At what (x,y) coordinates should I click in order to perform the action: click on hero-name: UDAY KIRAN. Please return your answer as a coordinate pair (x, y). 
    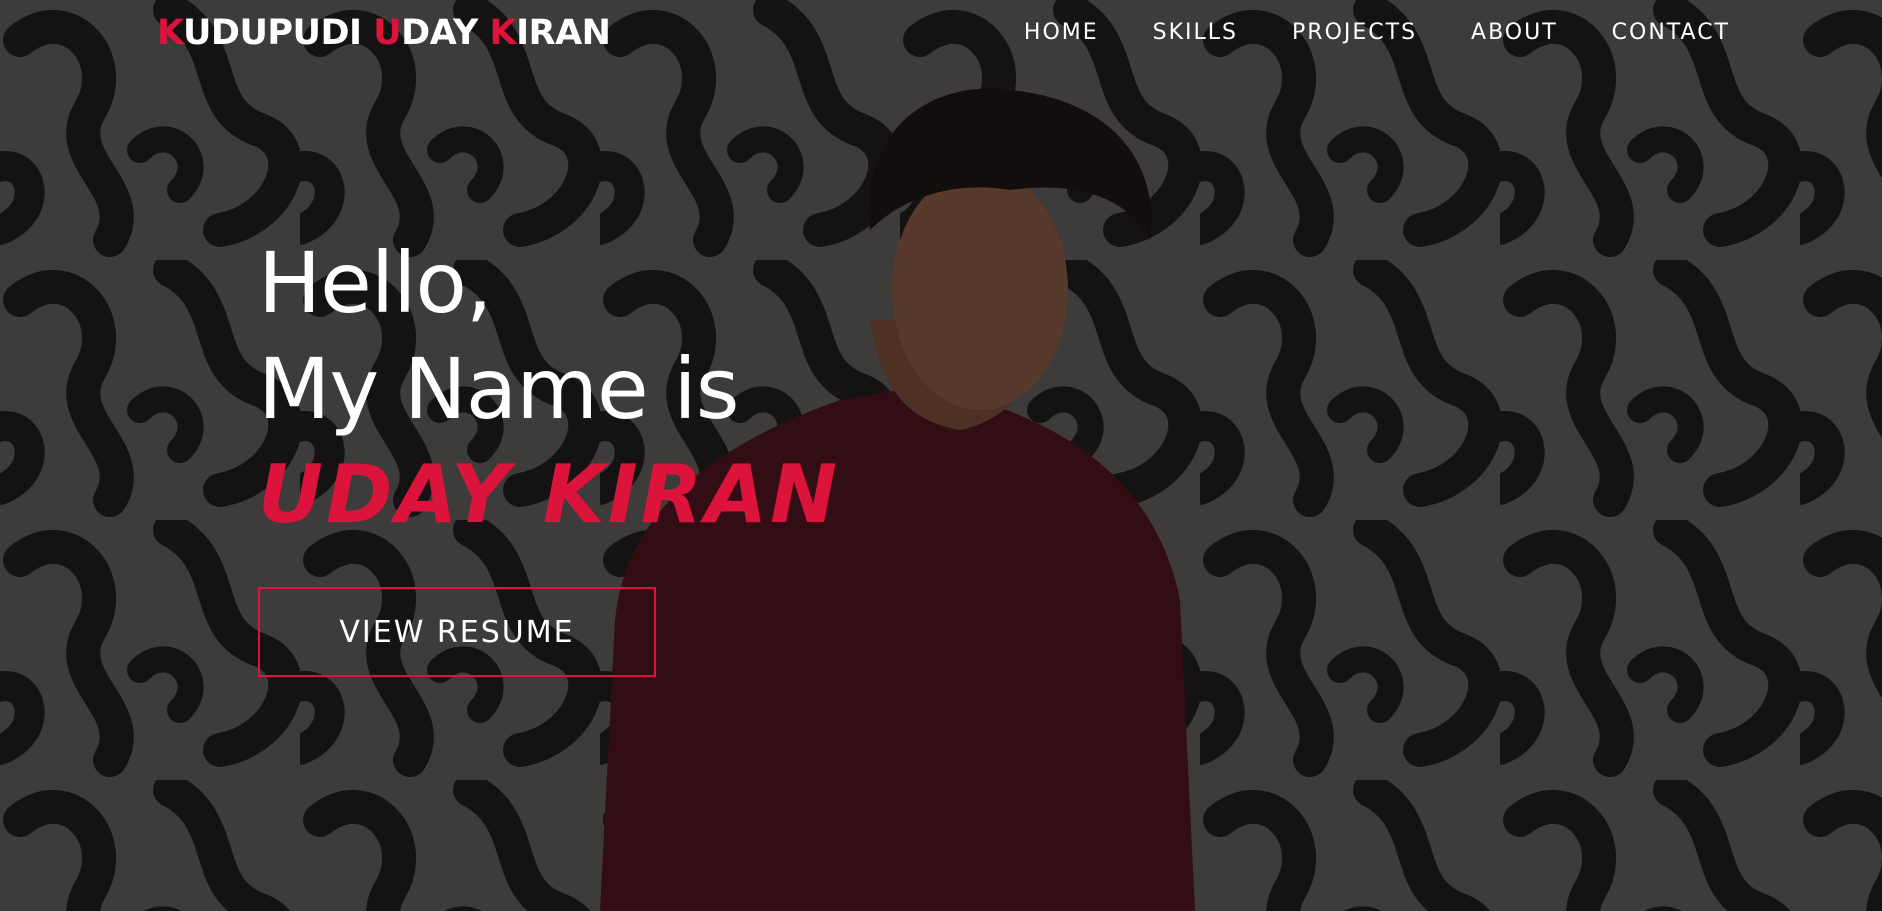
    Looking at the image, I should click on (549, 494).